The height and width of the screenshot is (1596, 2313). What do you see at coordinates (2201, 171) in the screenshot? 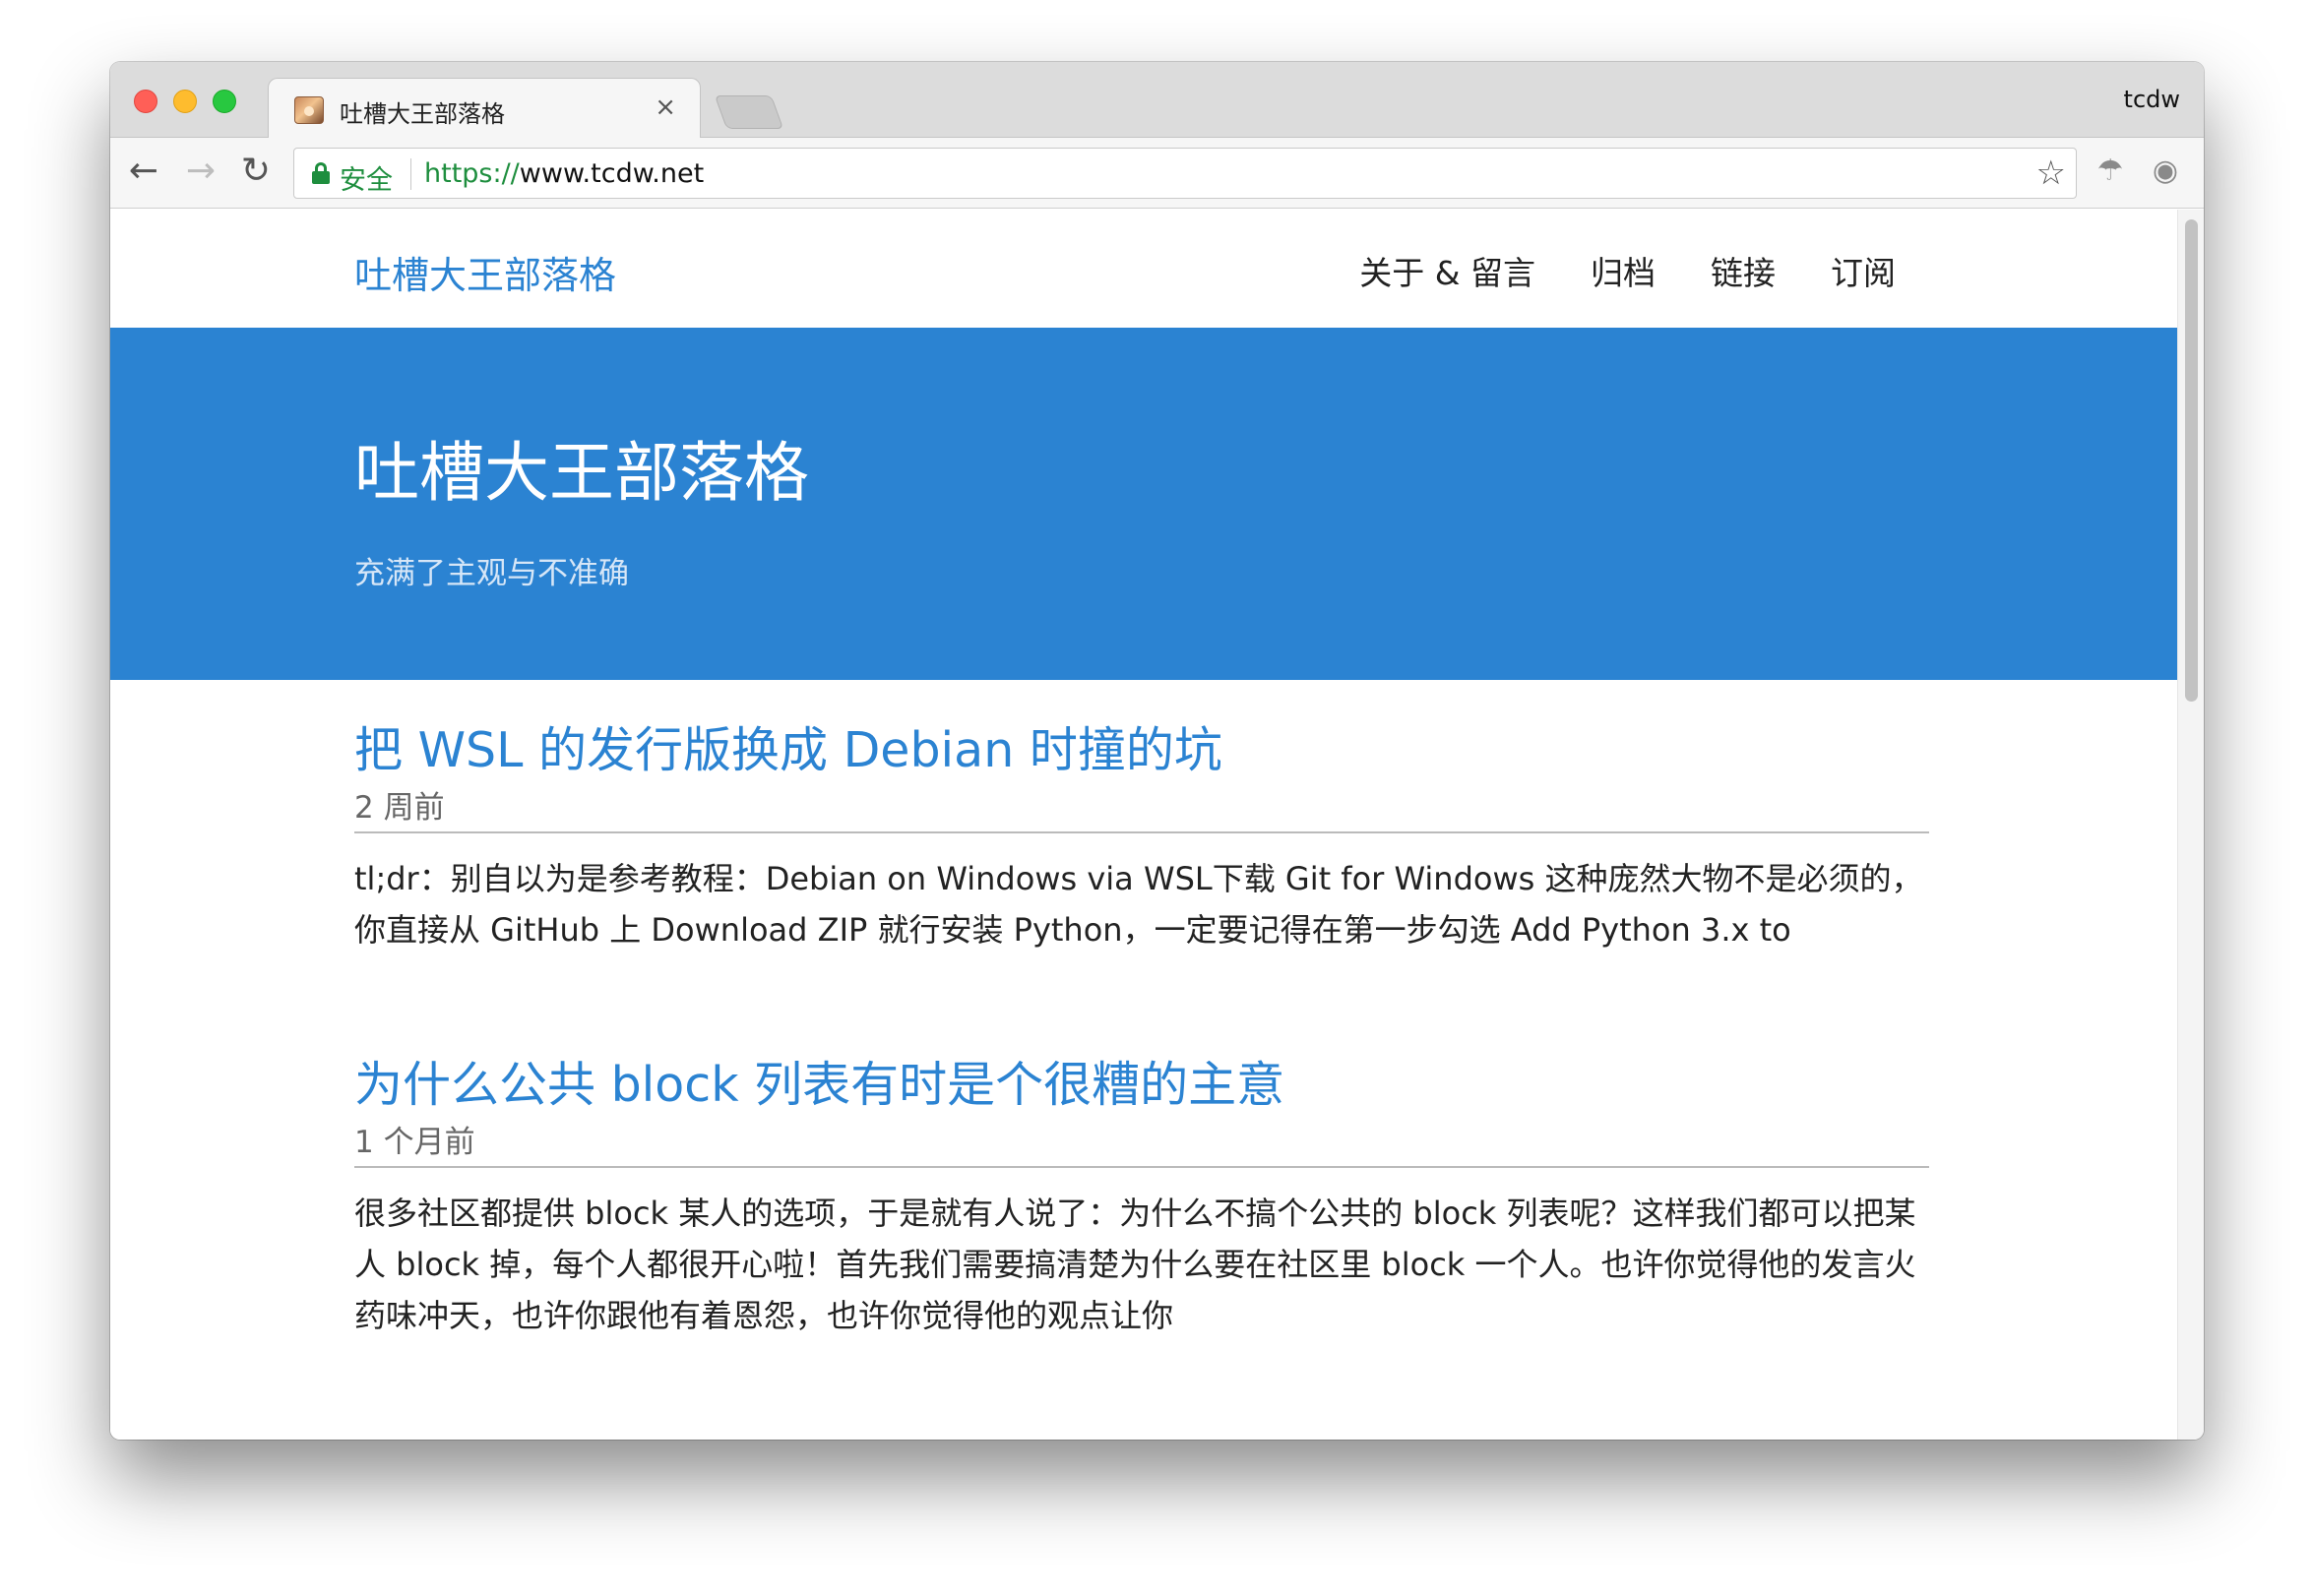
I see `bank-icon: ⌂` at bounding box center [2201, 171].